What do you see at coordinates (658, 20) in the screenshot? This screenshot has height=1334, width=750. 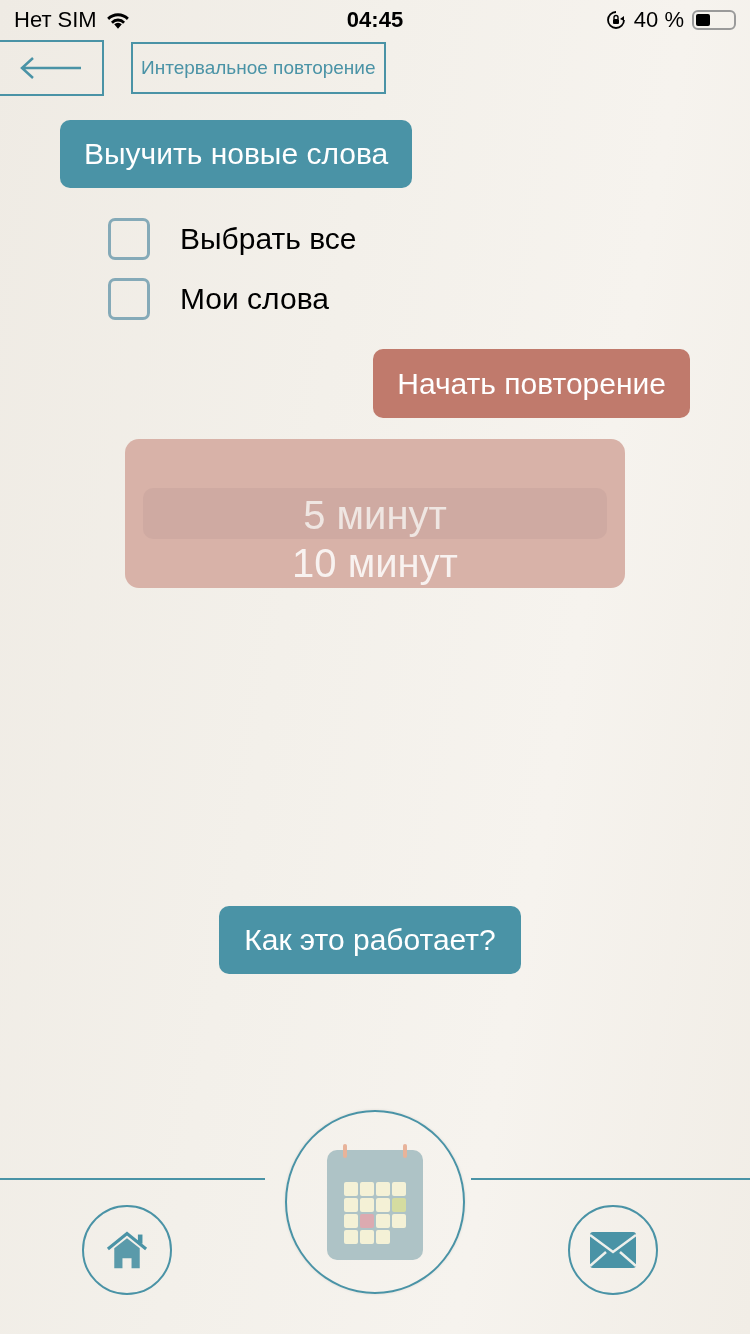 I see `battery-percentage: 40 %` at bounding box center [658, 20].